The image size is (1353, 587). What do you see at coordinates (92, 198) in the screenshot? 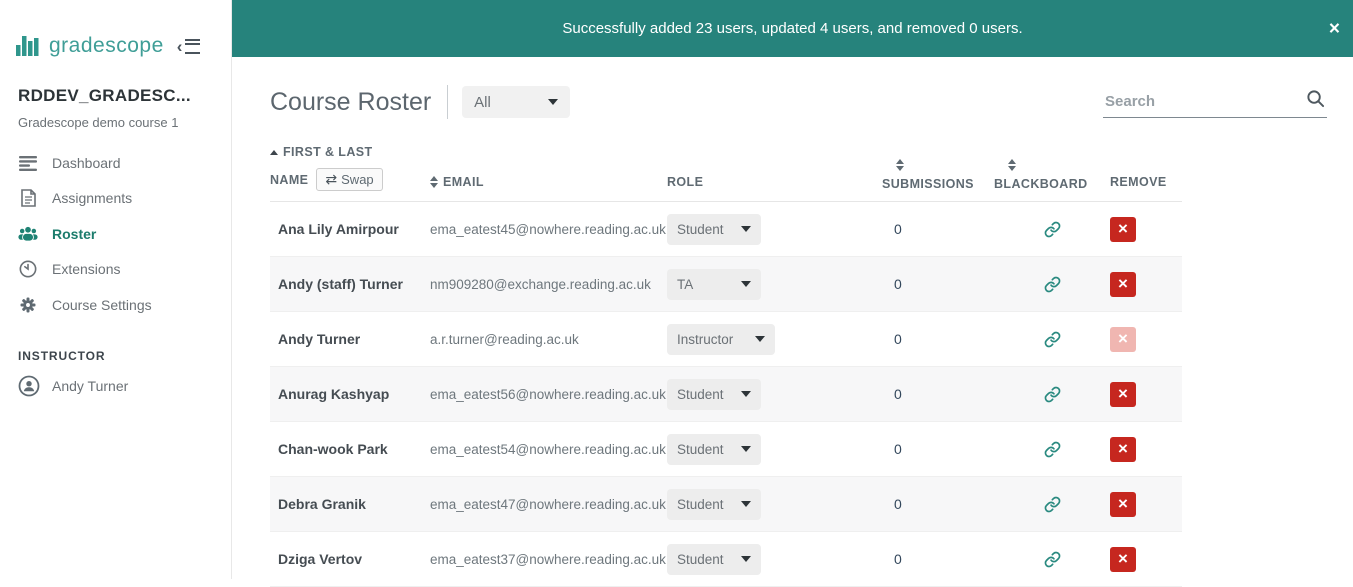
I see `sidebar-item-label: Assignments` at bounding box center [92, 198].